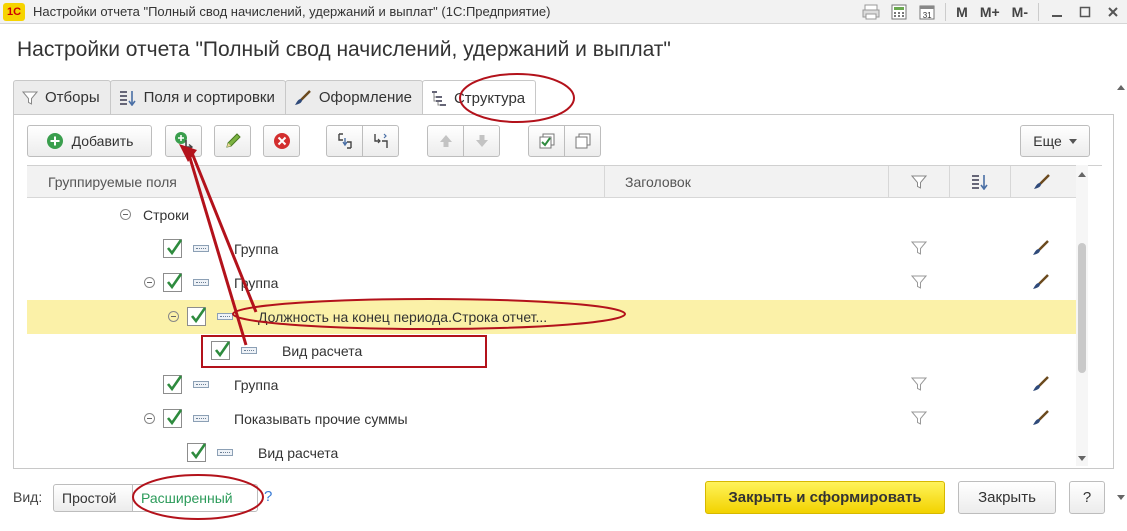 The height and width of the screenshot is (531, 1127). Describe the element at coordinates (927, 12) in the screenshot. I see `calendar-icon: 31` at that location.